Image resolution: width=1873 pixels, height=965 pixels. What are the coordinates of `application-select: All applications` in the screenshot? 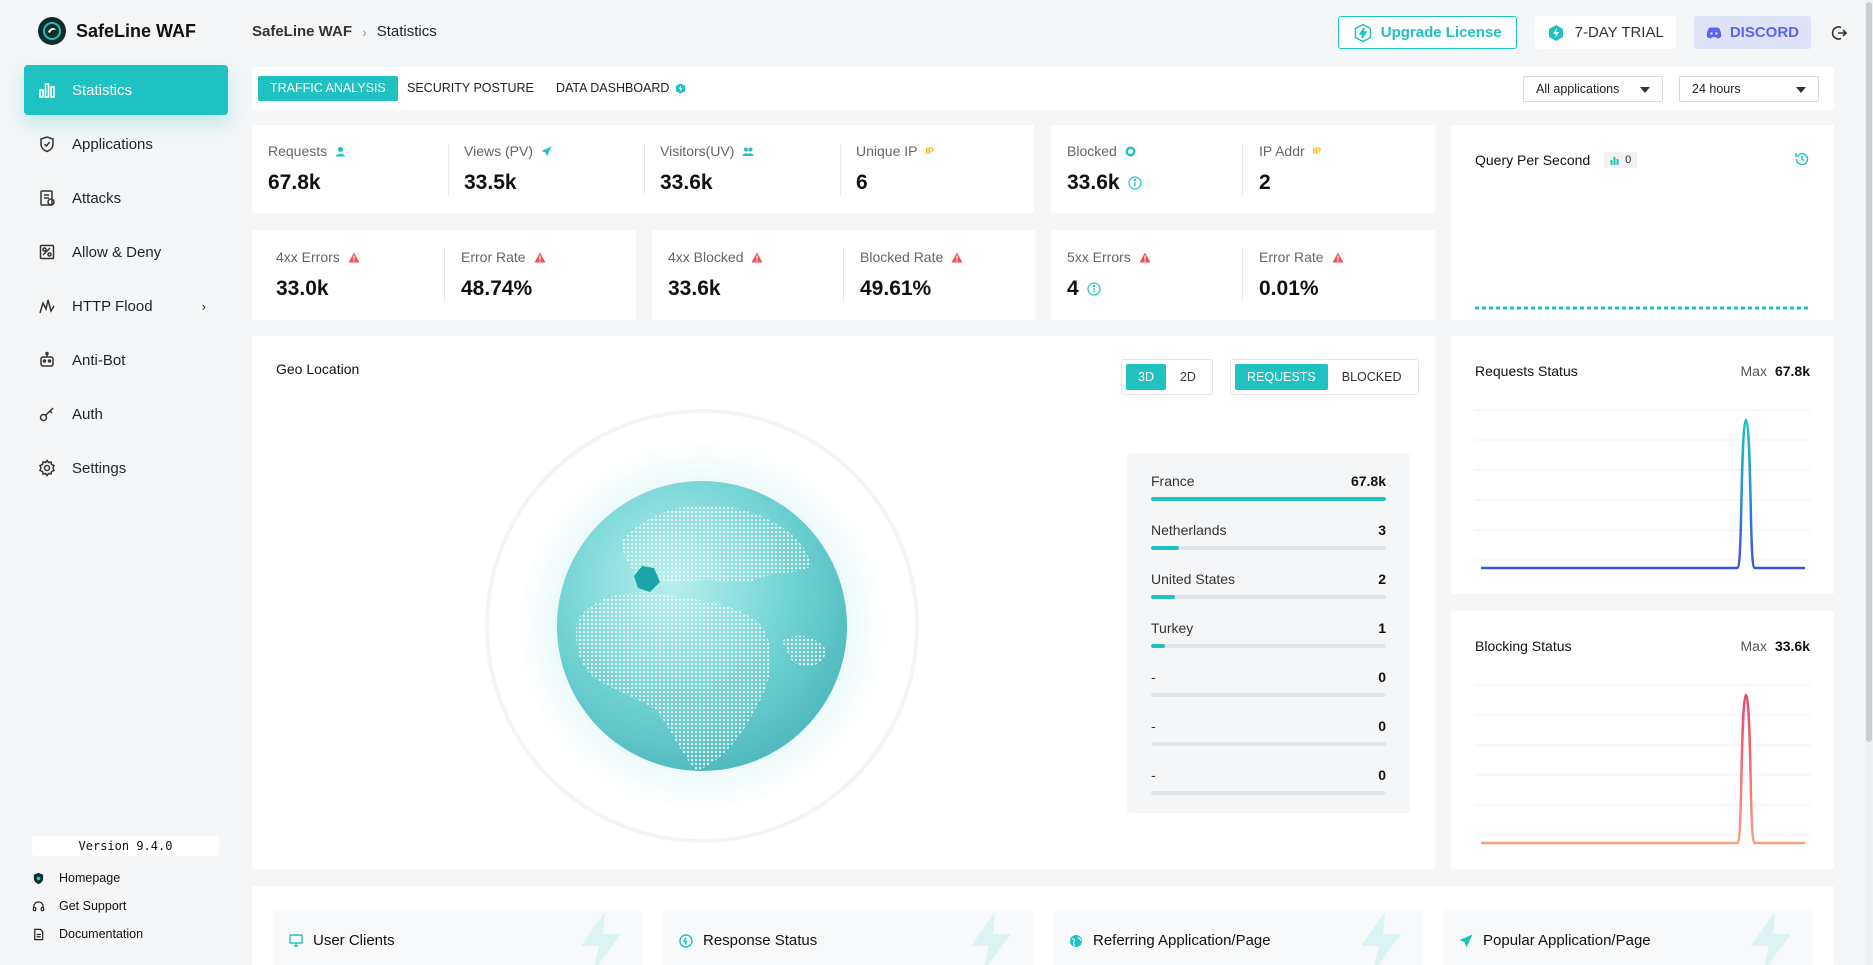 It's located at (1593, 89).